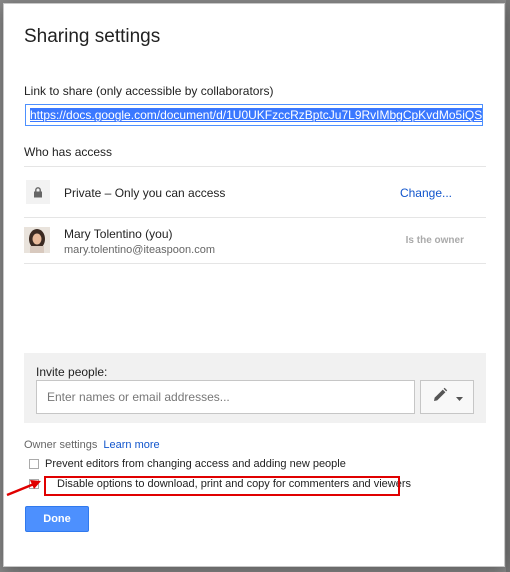 The image size is (510, 572). I want to click on user-name: Mary Tolentino (you), so click(118, 234).